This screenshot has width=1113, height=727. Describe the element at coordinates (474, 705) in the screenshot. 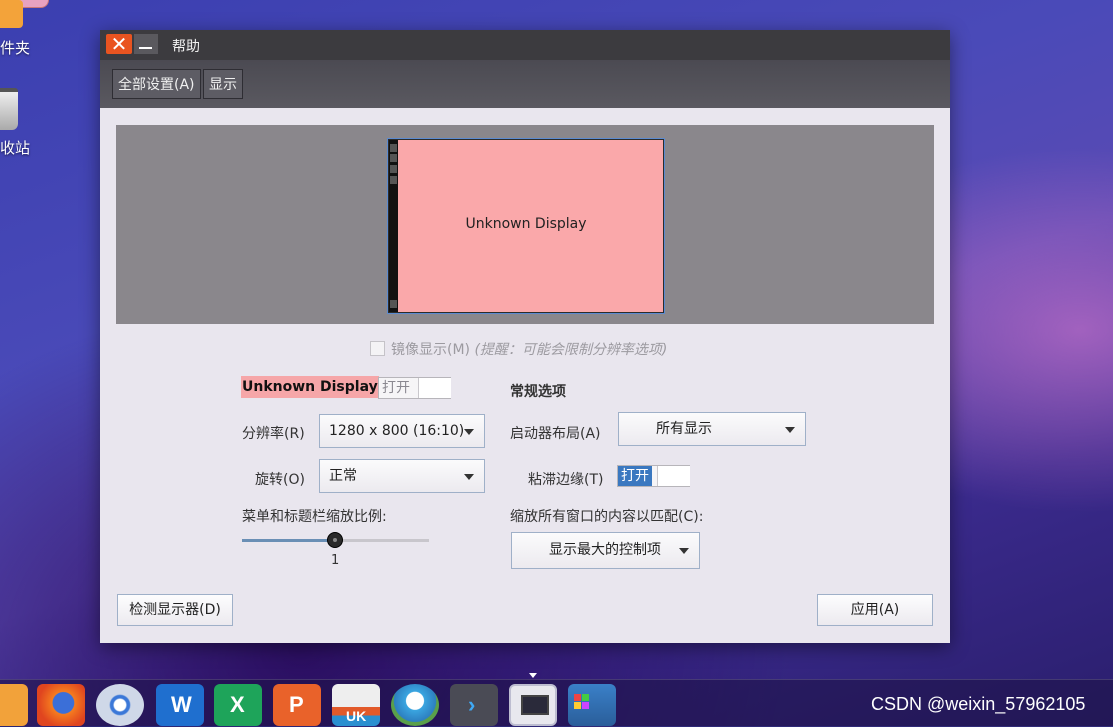

I see `terminal-icon: ›` at that location.